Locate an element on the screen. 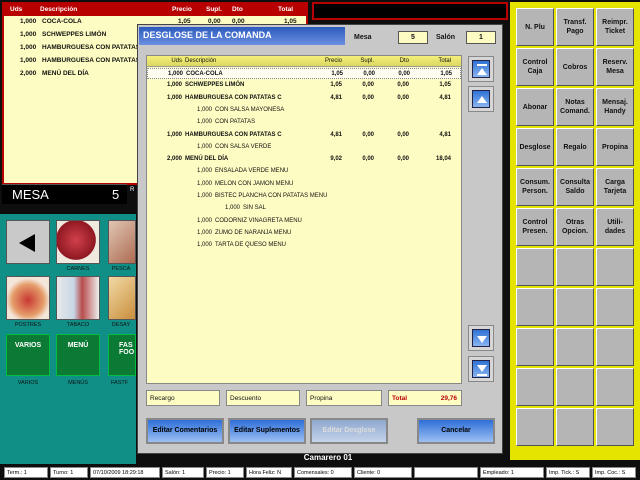 The image size is (640, 480). grid-row: 1,000 CODORNIZ VINAGRETA MENU is located at coordinates (304, 221).